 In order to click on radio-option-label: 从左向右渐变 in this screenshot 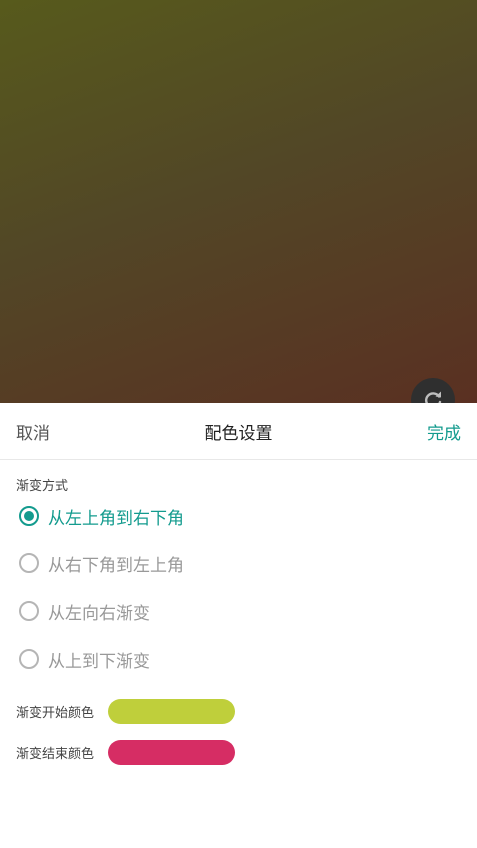, I will do `click(99, 613)`.